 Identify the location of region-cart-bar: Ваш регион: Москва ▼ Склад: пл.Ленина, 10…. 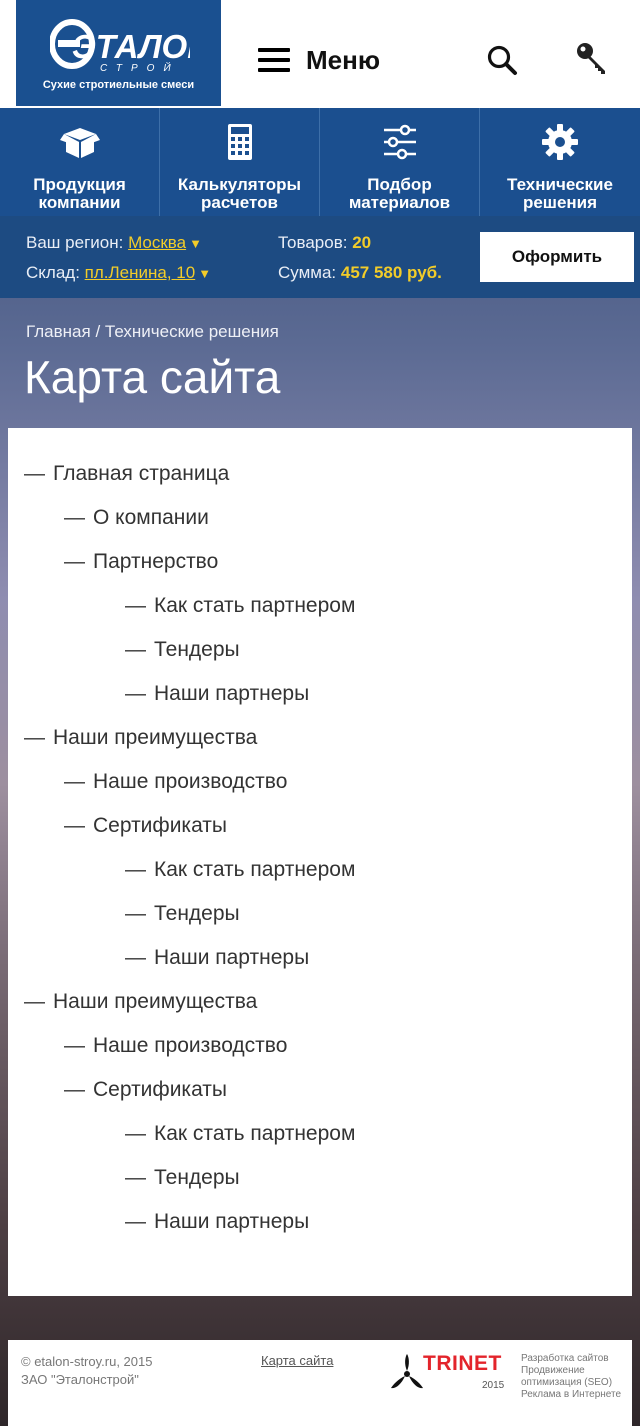
(320, 257).